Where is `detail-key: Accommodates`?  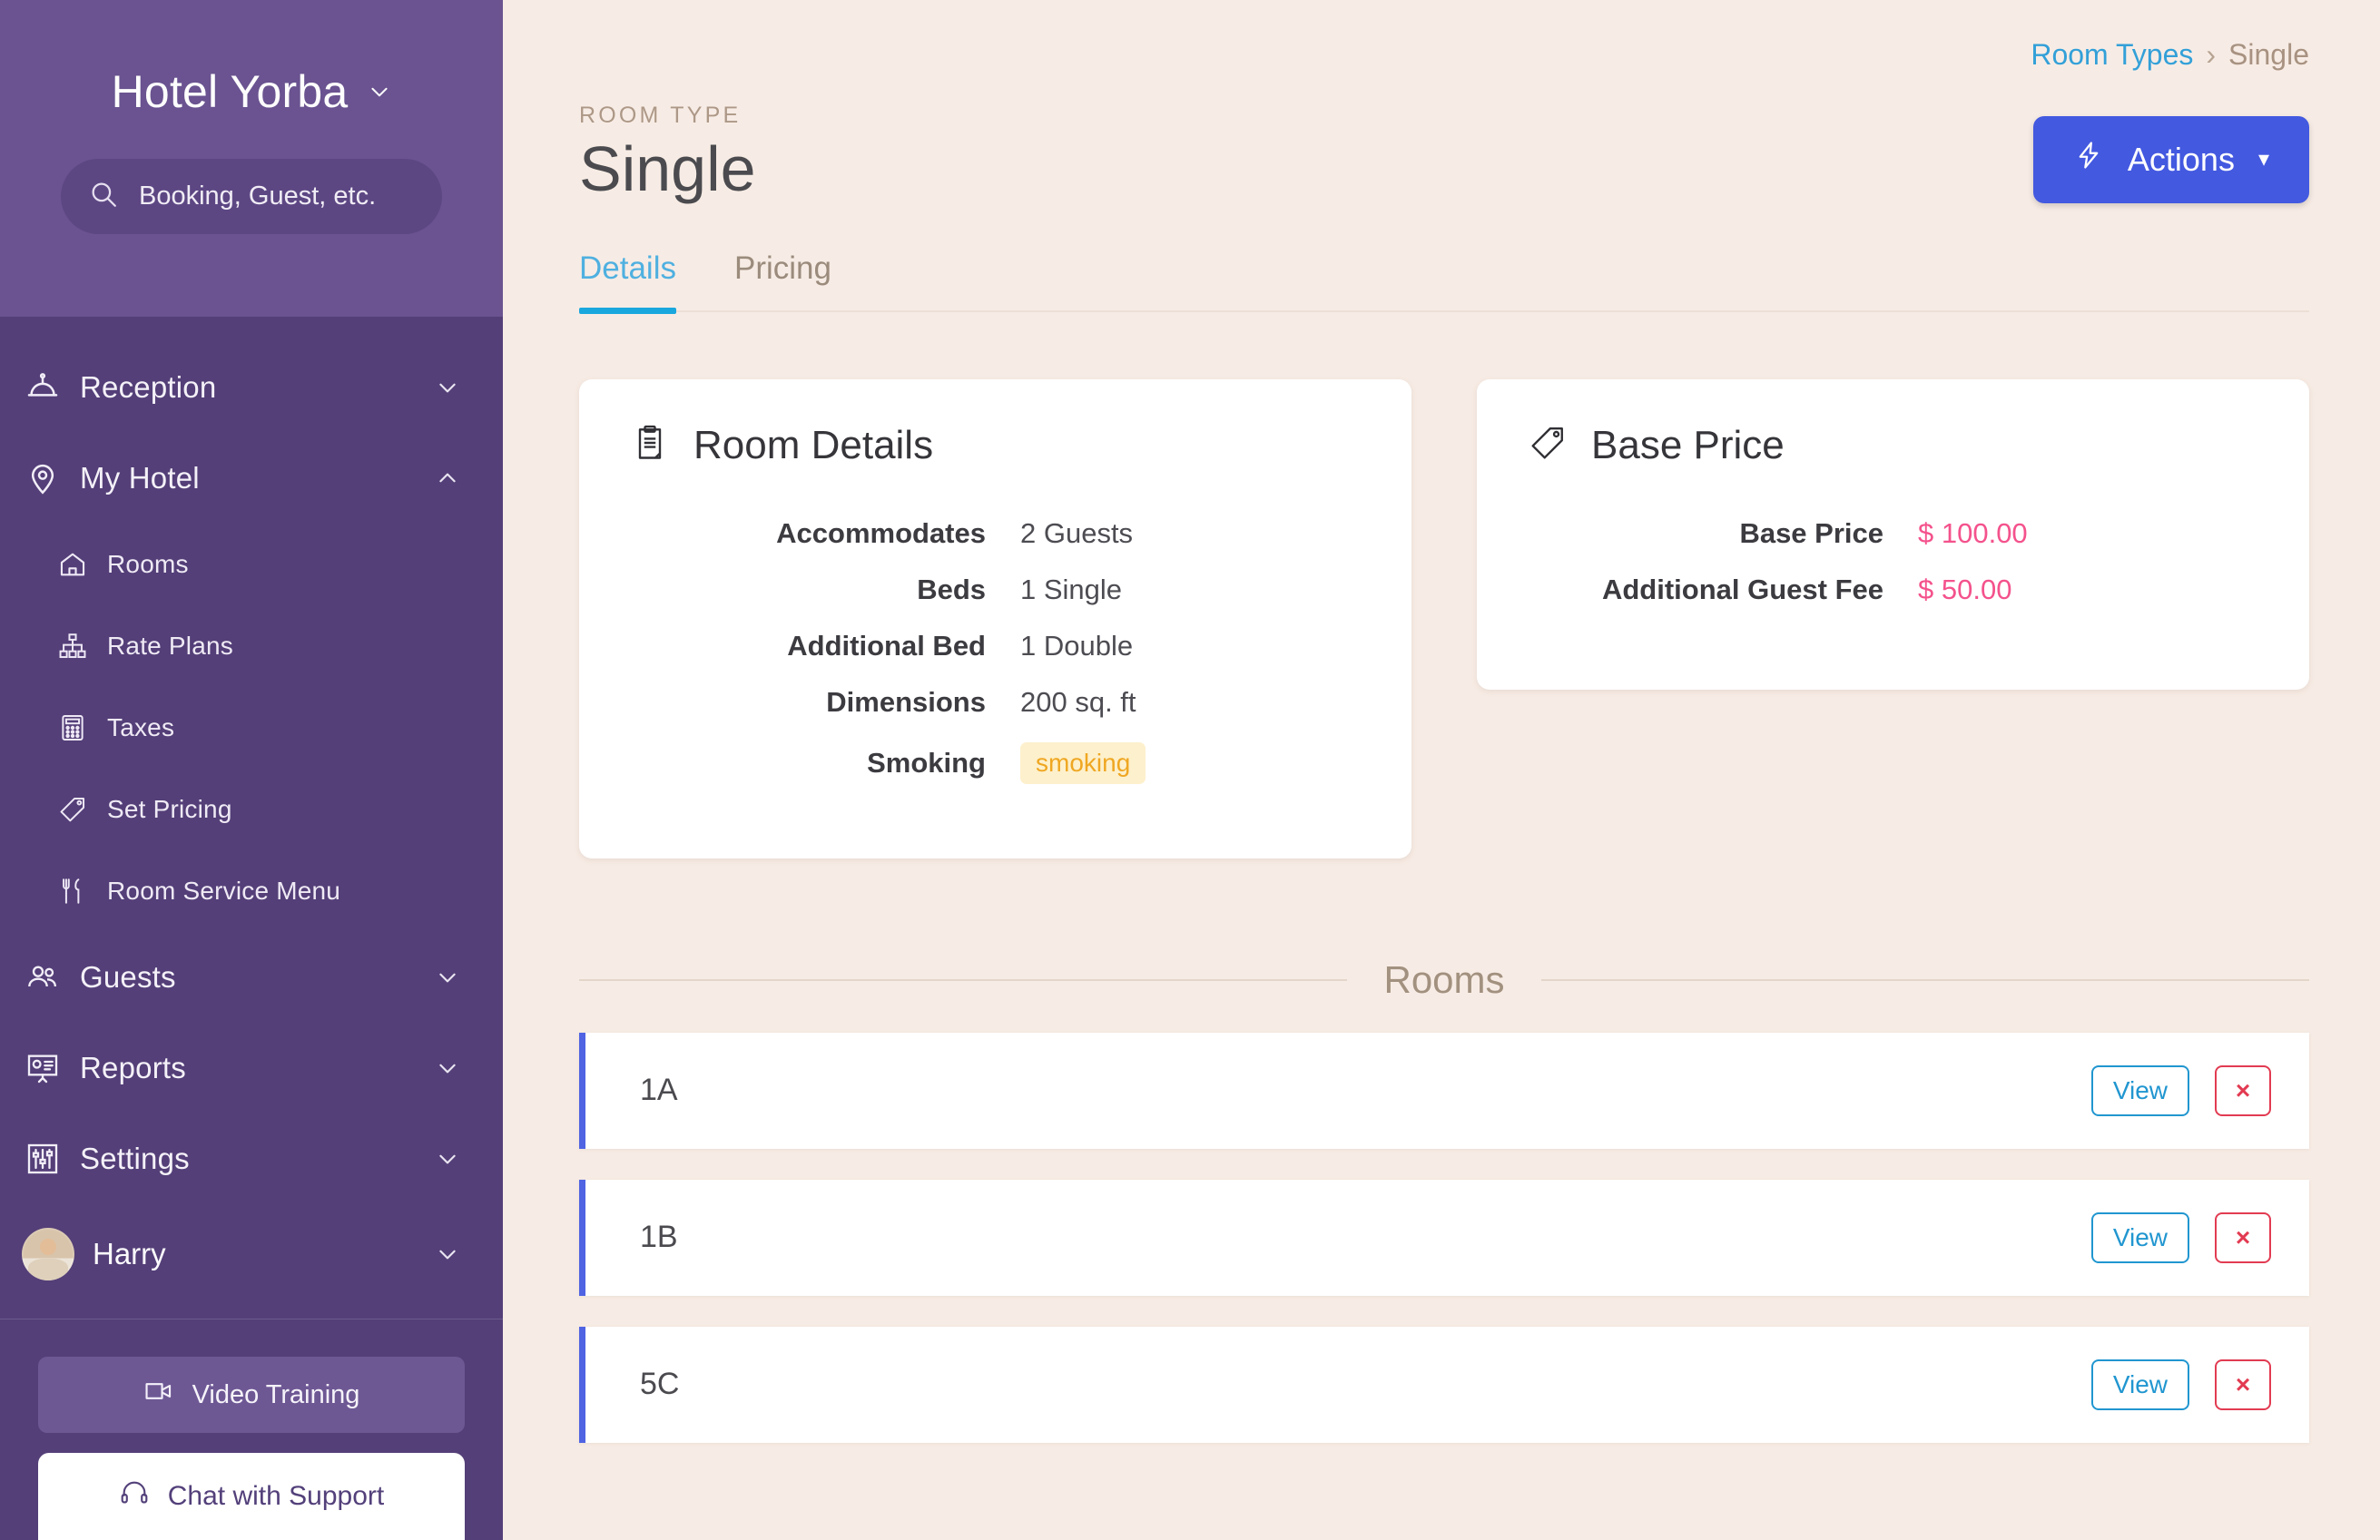
detail-key: Accommodates is located at coordinates (881, 532).